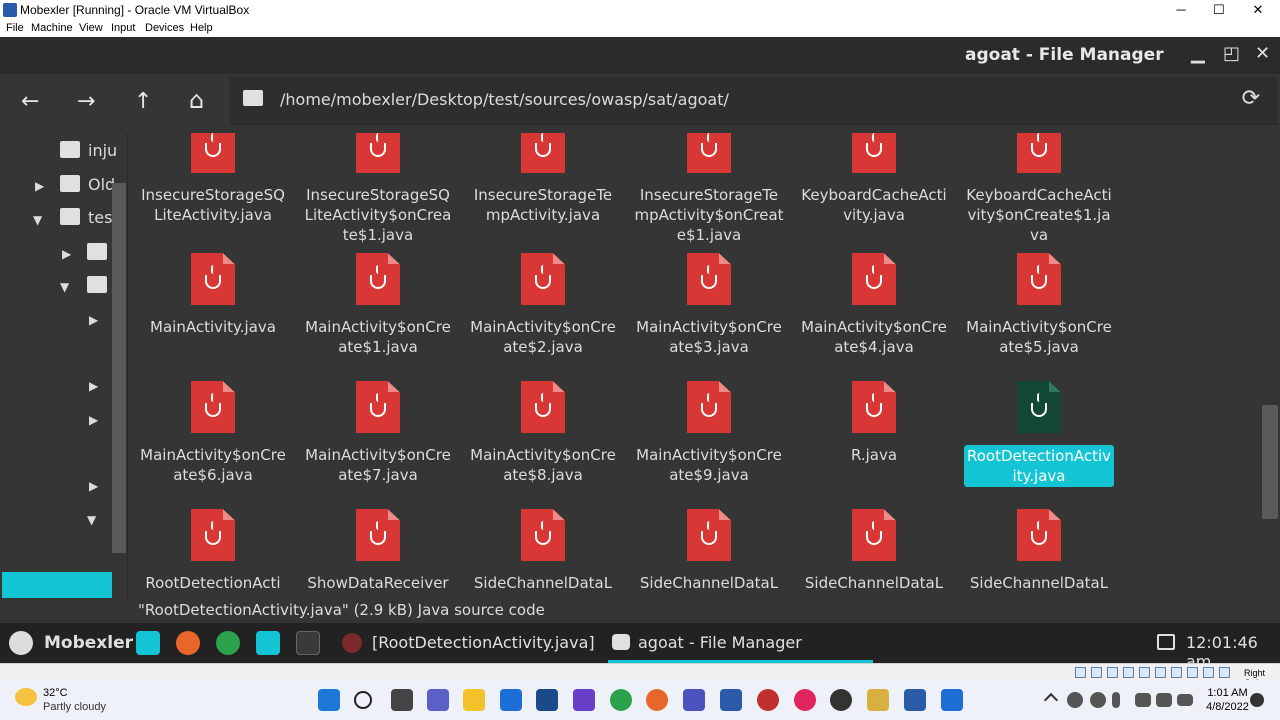  I want to click on desktop-icon, so click(148, 643).